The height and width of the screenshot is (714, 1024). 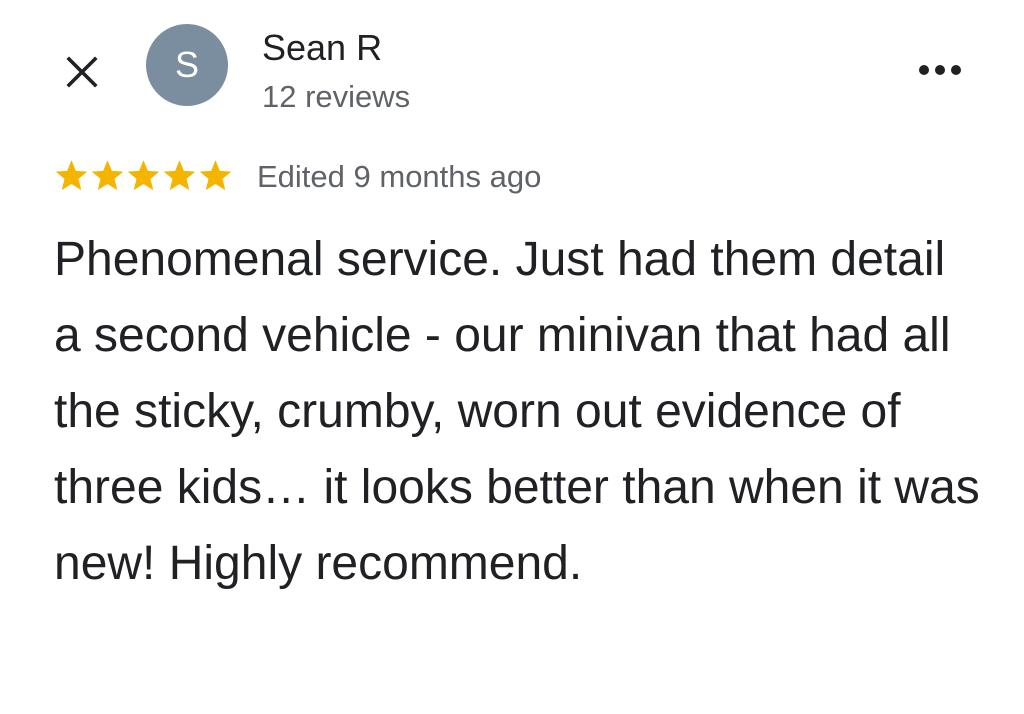 I want to click on close-icon, so click(x=82, y=72).